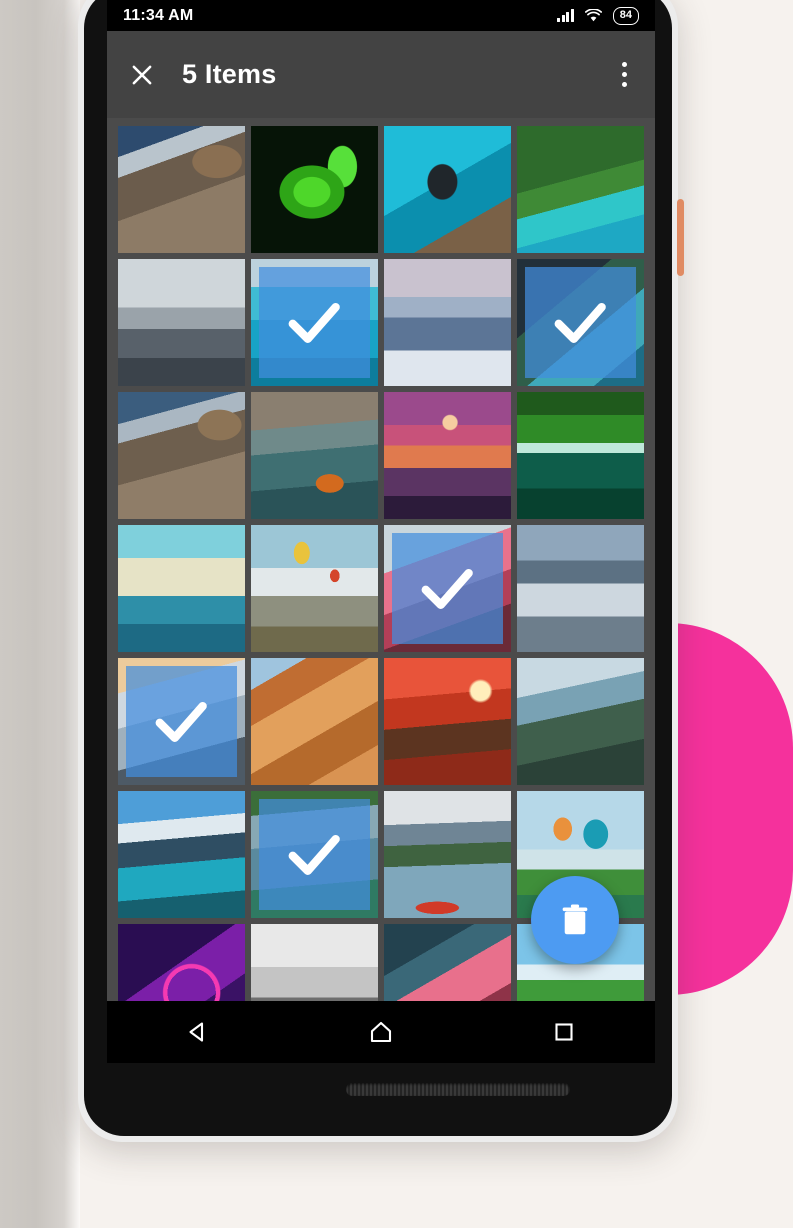 The image size is (793, 1228). Describe the element at coordinates (565, 15) in the screenshot. I see `signal-bars-icon` at that location.